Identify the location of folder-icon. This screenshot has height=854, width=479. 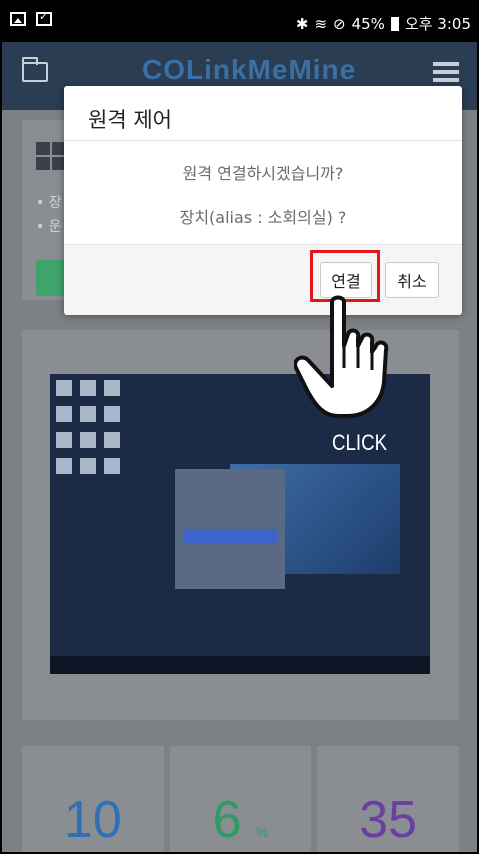
(35, 69).